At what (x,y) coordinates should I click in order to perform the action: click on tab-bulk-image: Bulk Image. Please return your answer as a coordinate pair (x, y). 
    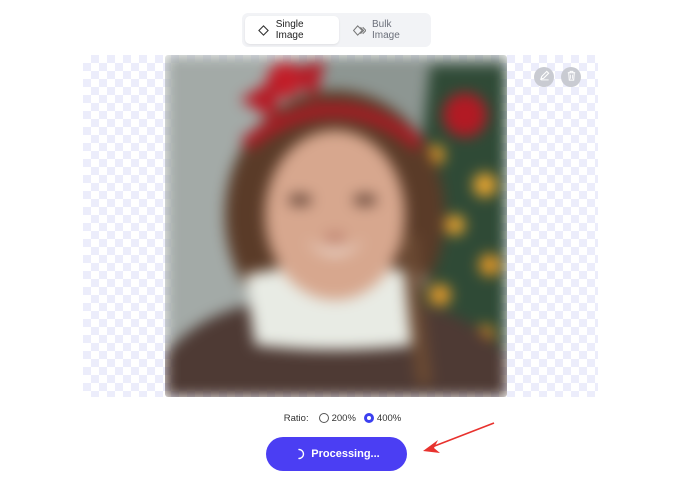
    Looking at the image, I should click on (384, 30).